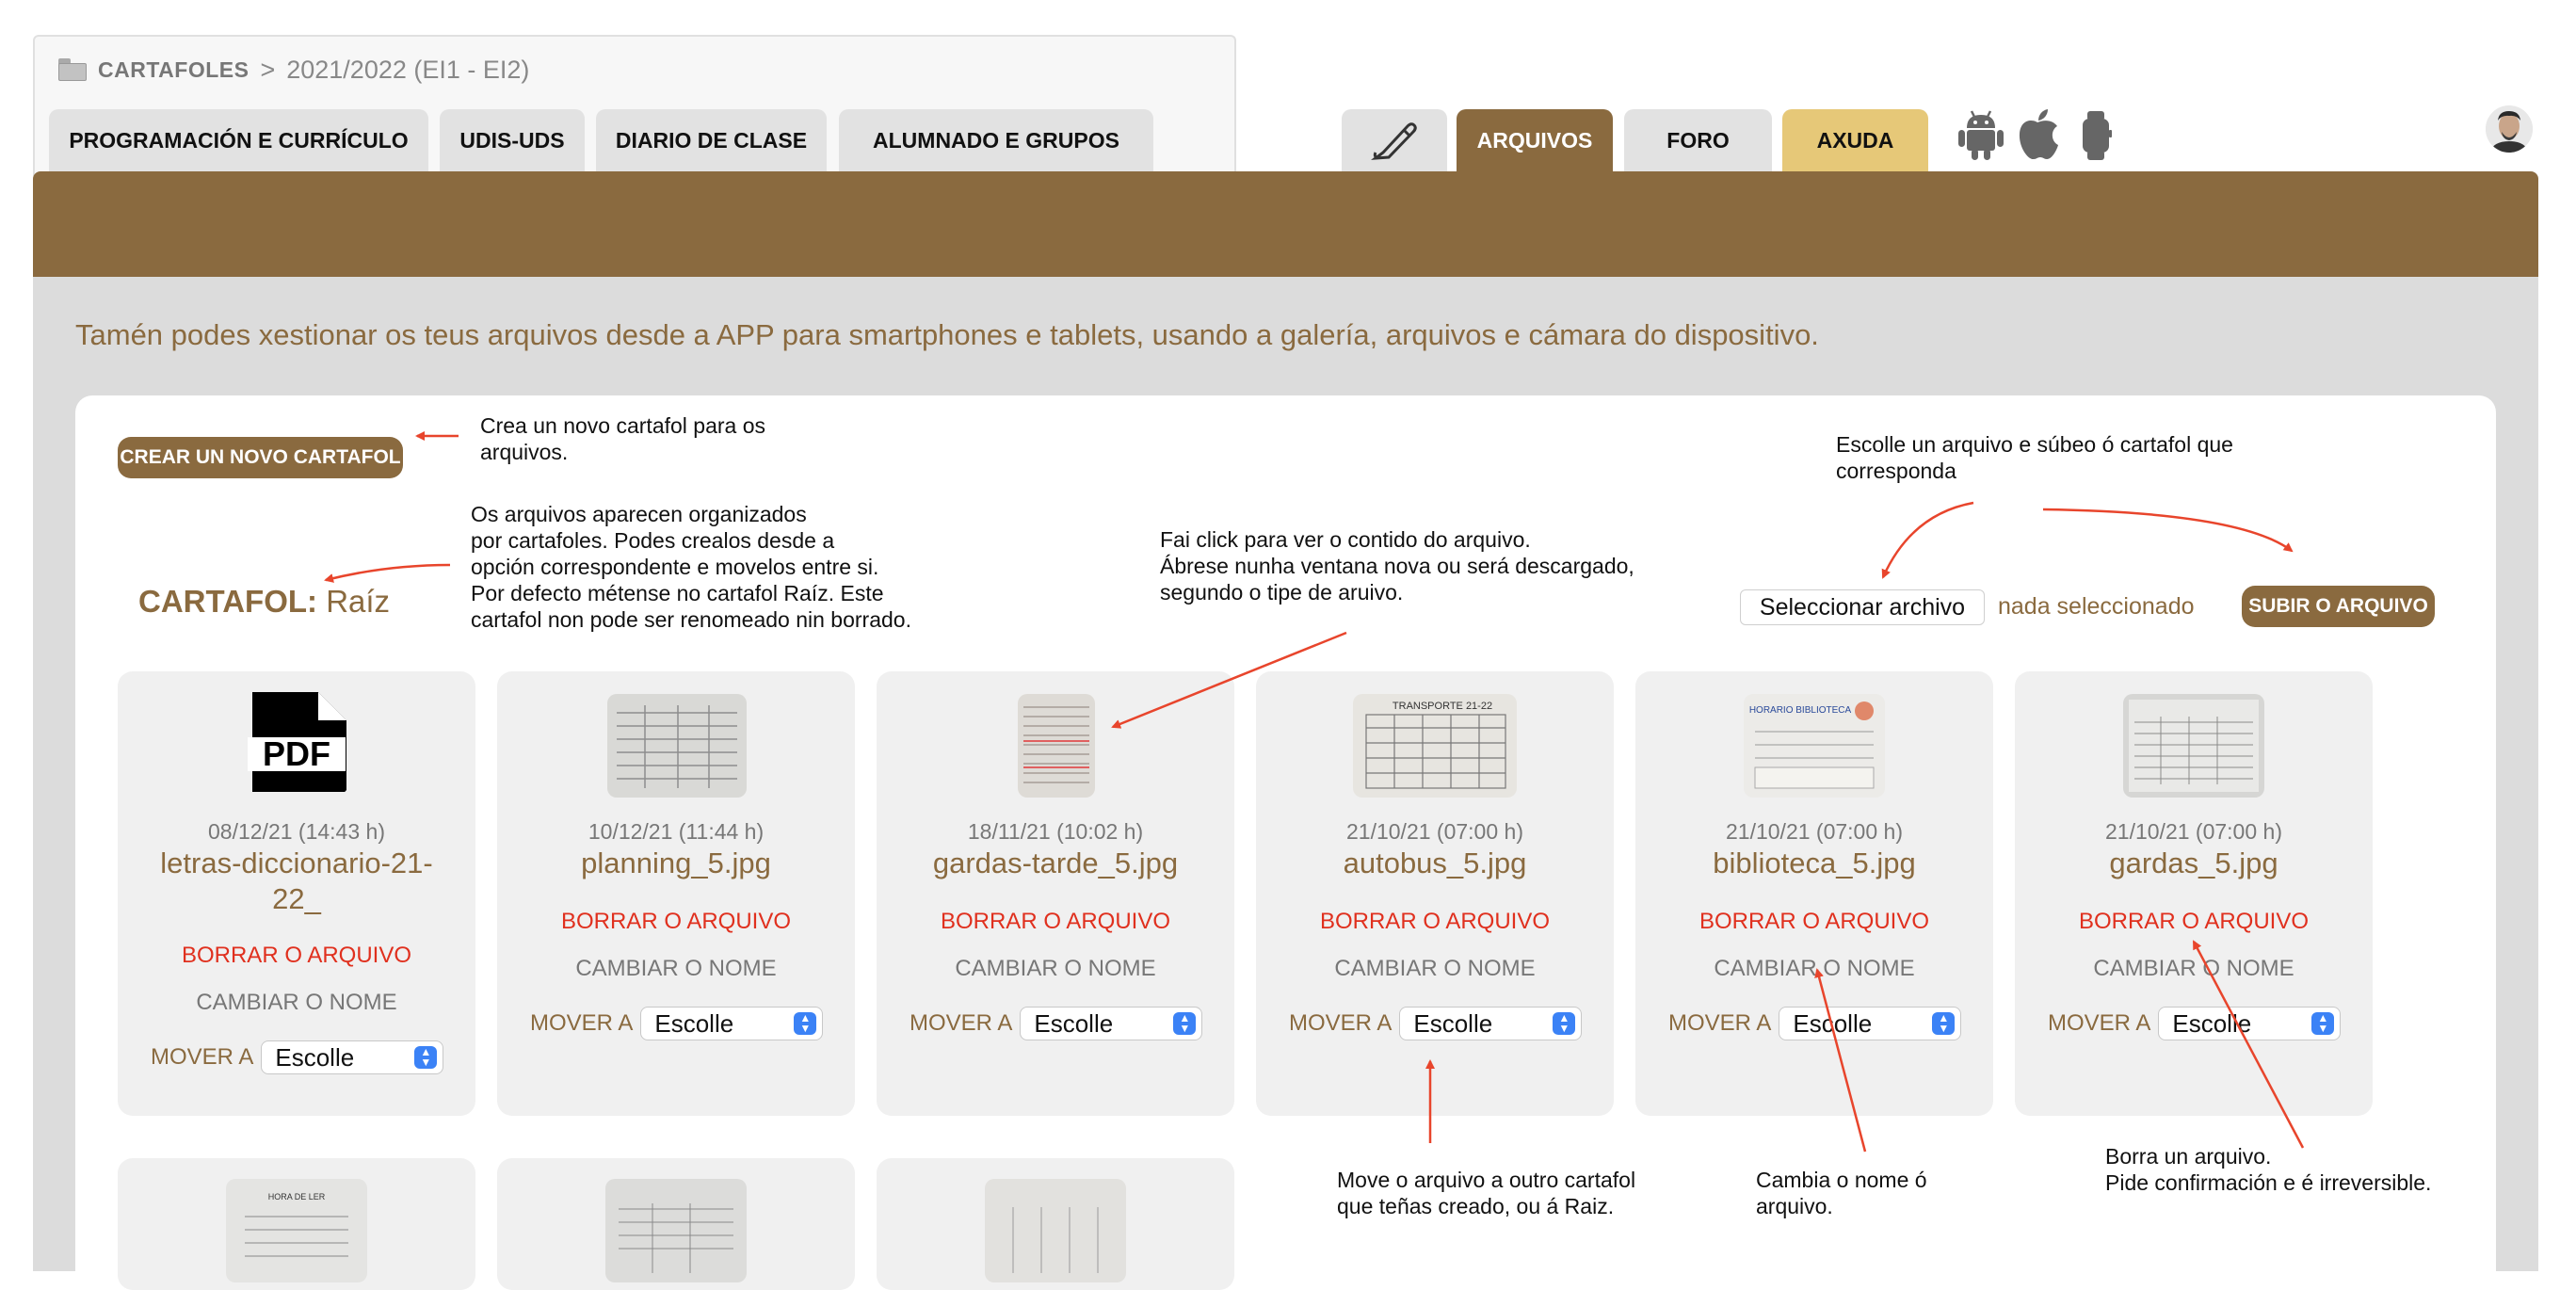 This screenshot has height=1290, width=2576. Describe the element at coordinates (676, 864) in the screenshot. I see `file-name-link: planning_5.jpg` at that location.